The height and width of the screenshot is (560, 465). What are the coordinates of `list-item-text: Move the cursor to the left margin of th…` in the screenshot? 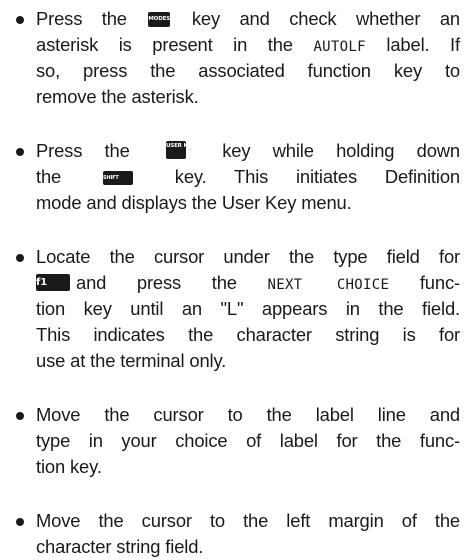 It's located at (248, 534).